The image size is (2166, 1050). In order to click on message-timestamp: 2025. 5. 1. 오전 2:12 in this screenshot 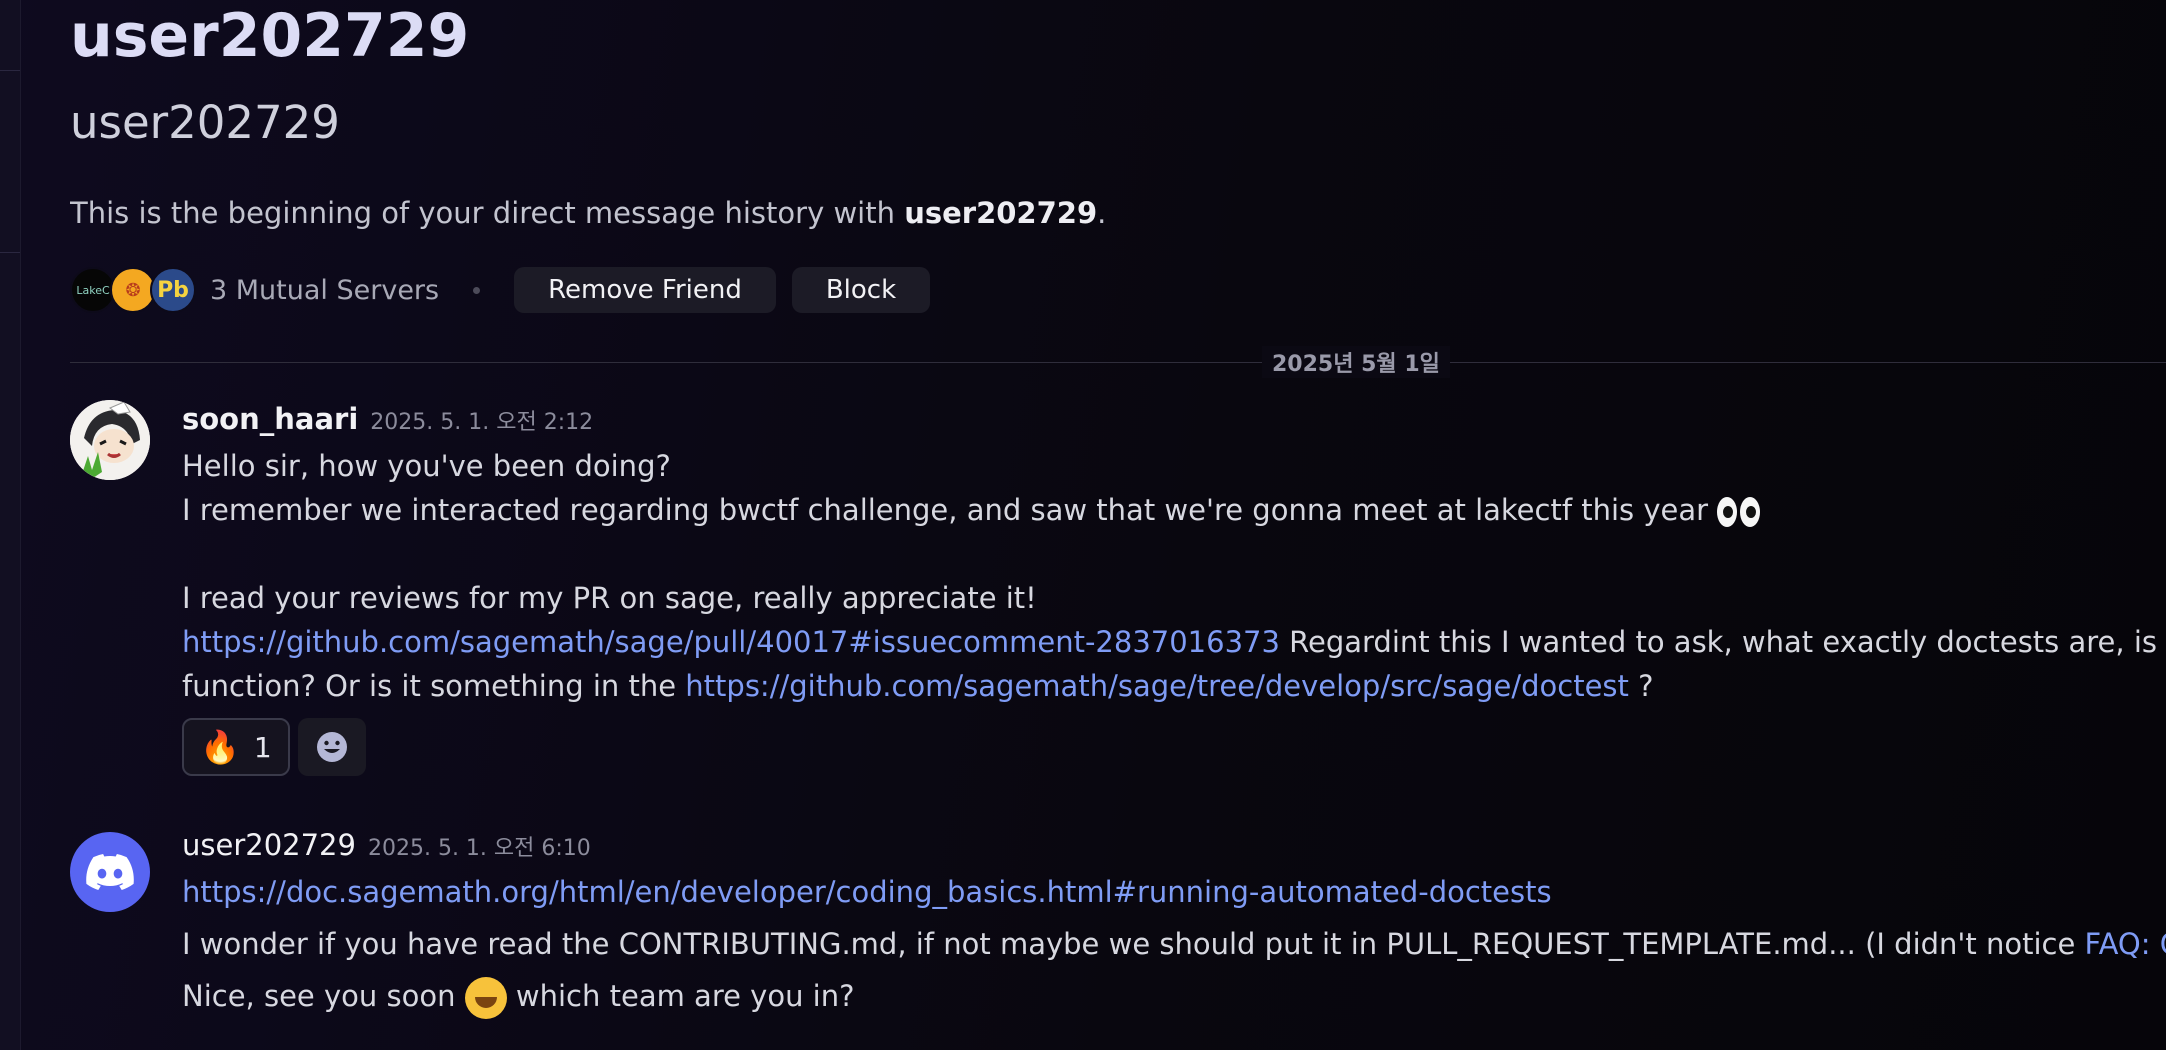, I will do `click(482, 422)`.